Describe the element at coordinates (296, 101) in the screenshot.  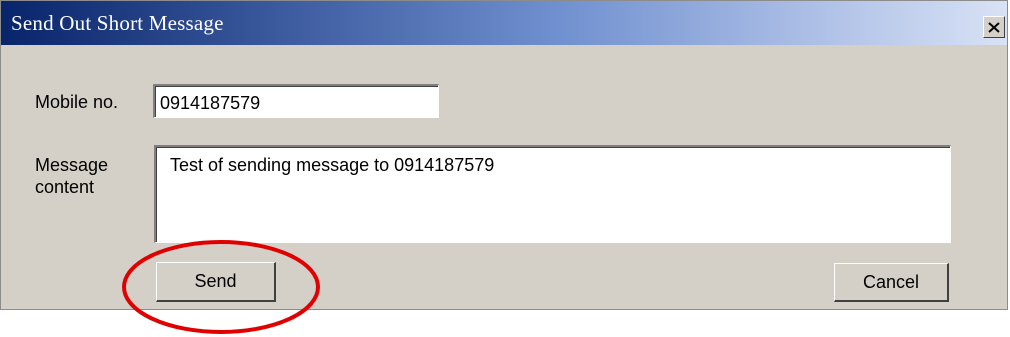
I see `mobile-number-input: 0914187579` at that location.